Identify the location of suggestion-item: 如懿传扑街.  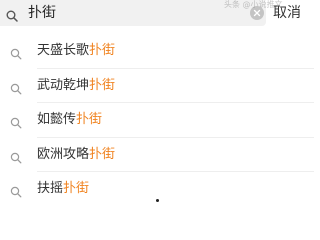
(157, 120).